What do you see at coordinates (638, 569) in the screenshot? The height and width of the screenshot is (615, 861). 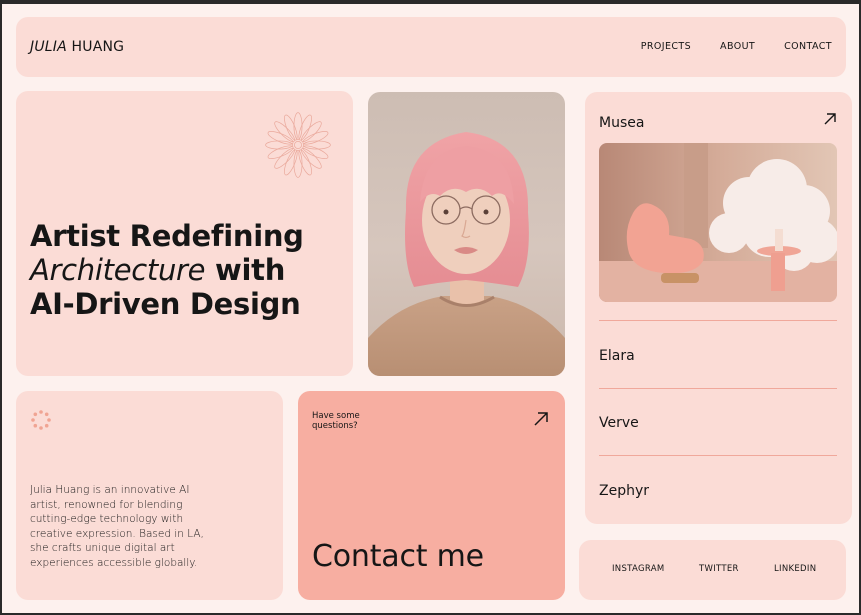 I see `social-link-instagram: INSTAGRAM` at bounding box center [638, 569].